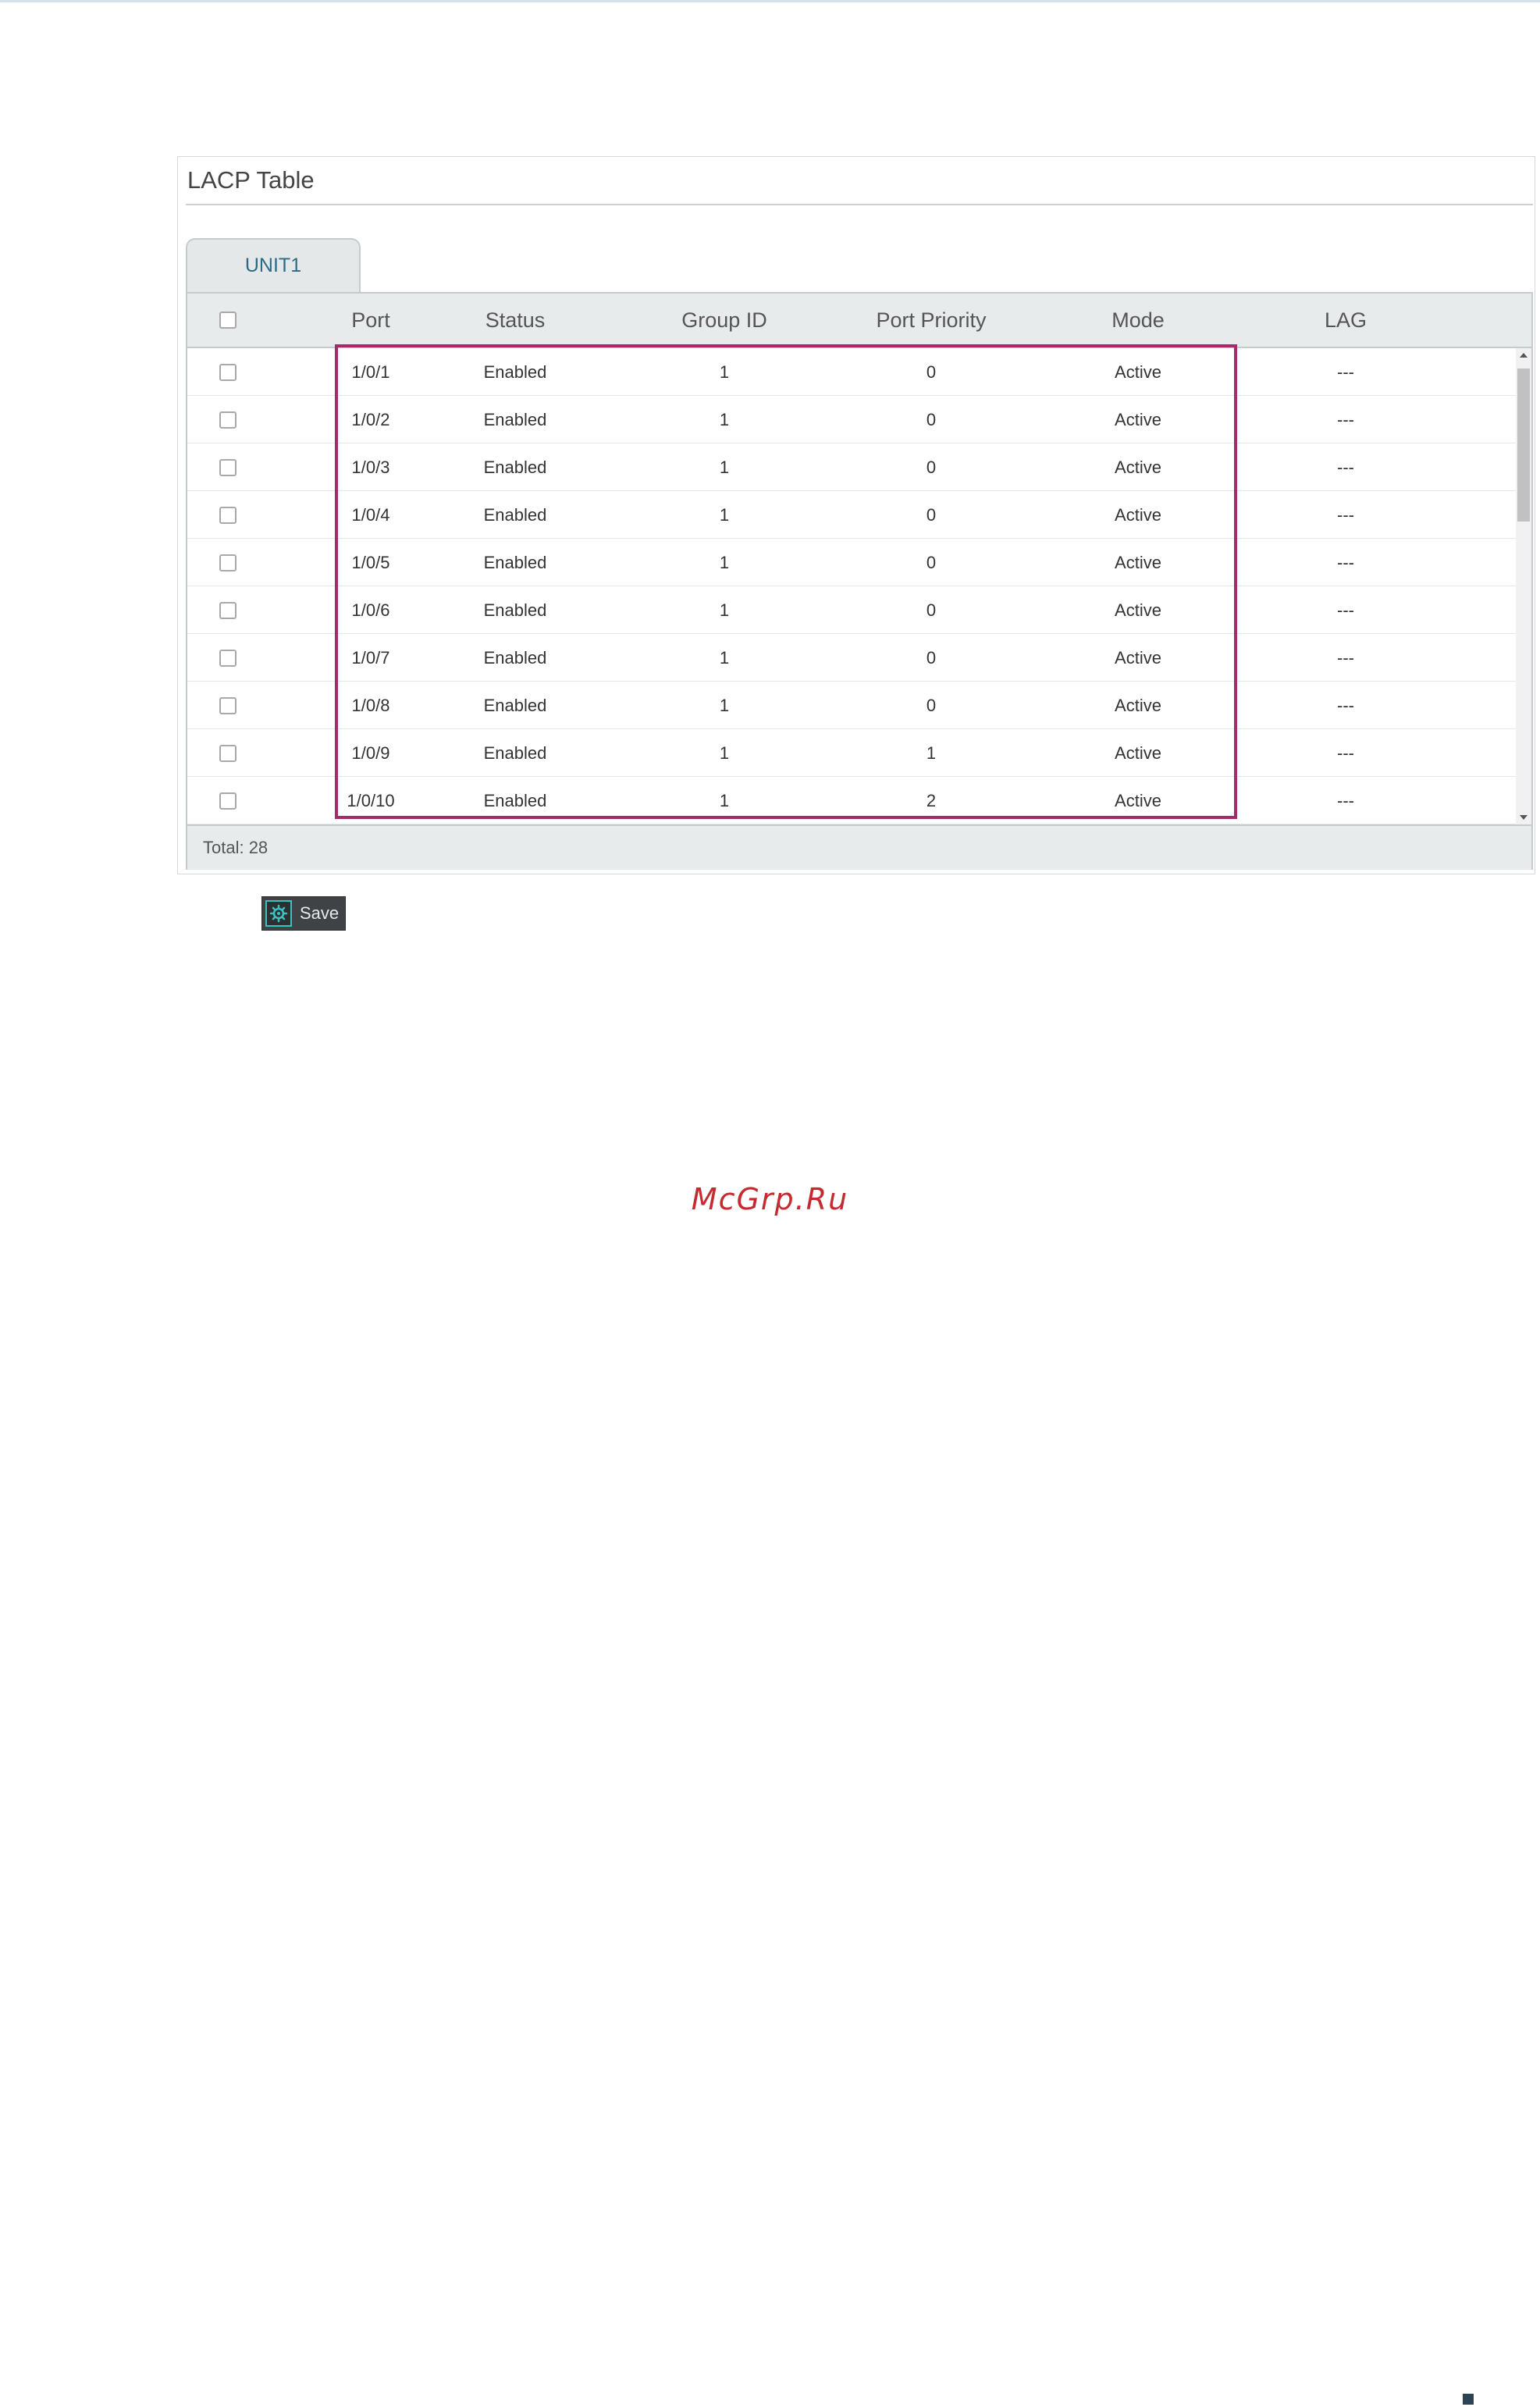 Image resolution: width=1540 pixels, height=2407 pixels. Describe the element at coordinates (236, 847) in the screenshot. I see `total-count: Total: 28` at that location.